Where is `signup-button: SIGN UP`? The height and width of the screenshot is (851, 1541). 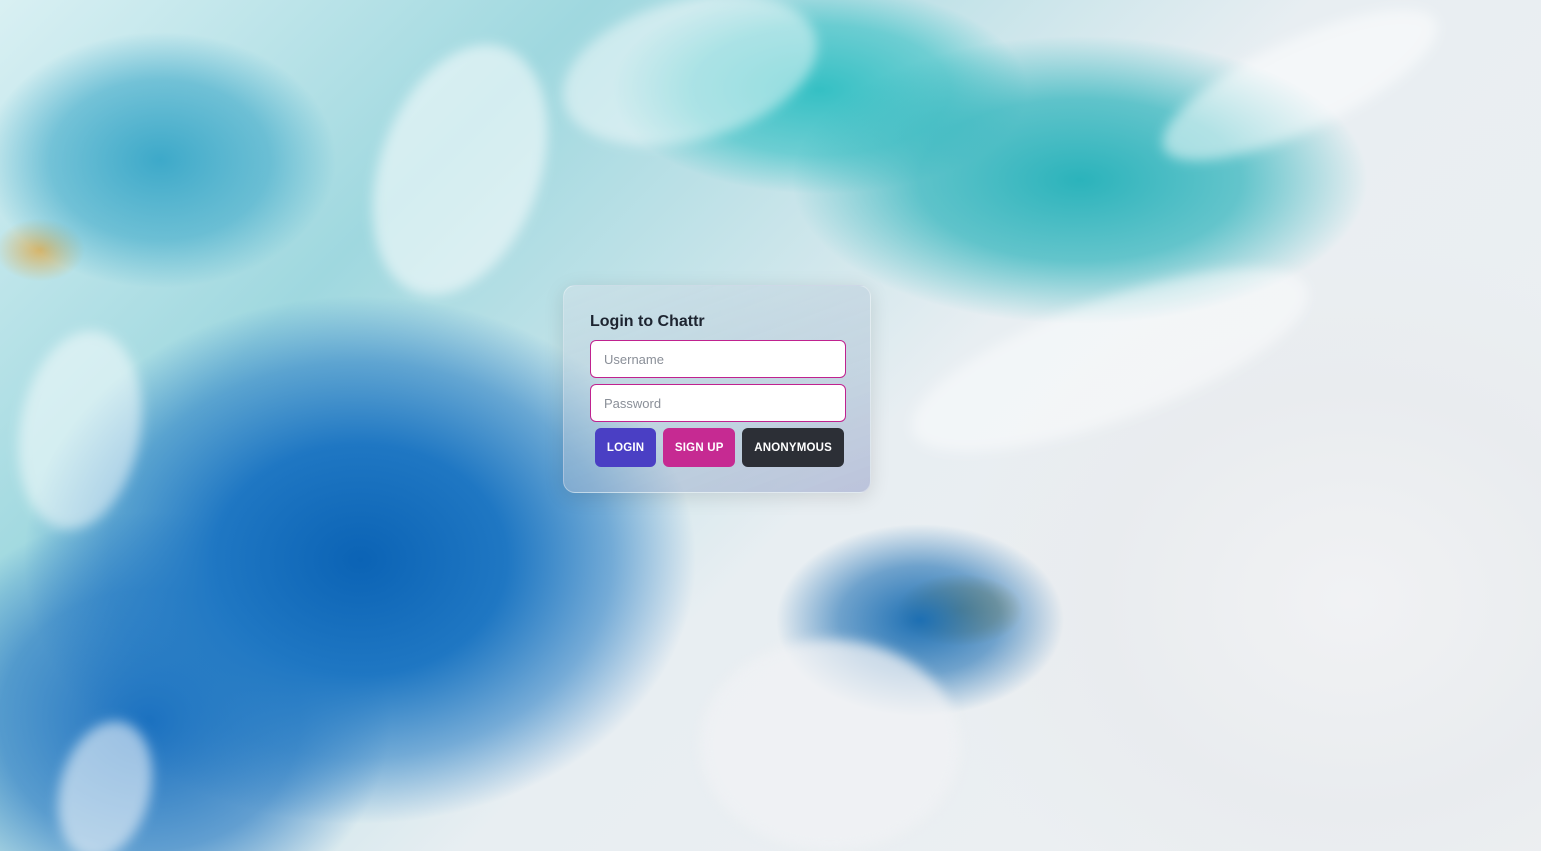 signup-button: SIGN UP is located at coordinates (699, 447).